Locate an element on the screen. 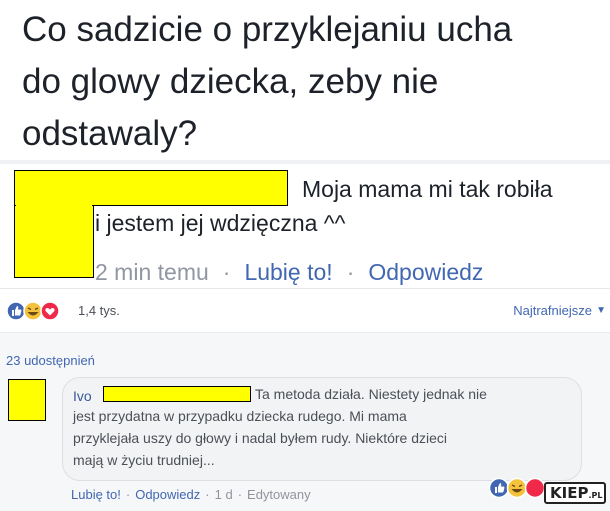  shares-count: 23 udostępnień is located at coordinates (50, 360).